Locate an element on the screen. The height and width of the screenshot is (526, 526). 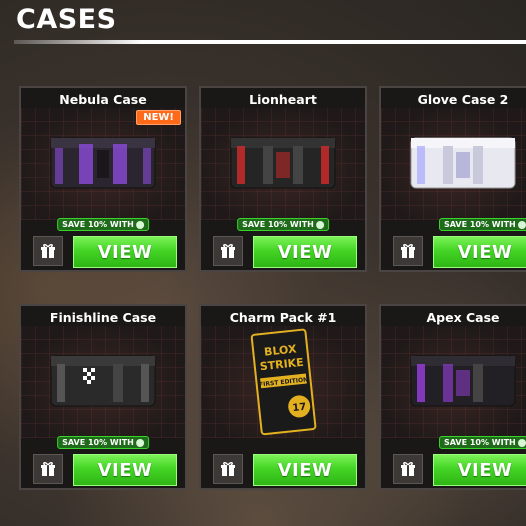
case-card-glove-case-2: Glove Case 2 SAVE 10% WITH VIEW is located at coordinates (452, 179).